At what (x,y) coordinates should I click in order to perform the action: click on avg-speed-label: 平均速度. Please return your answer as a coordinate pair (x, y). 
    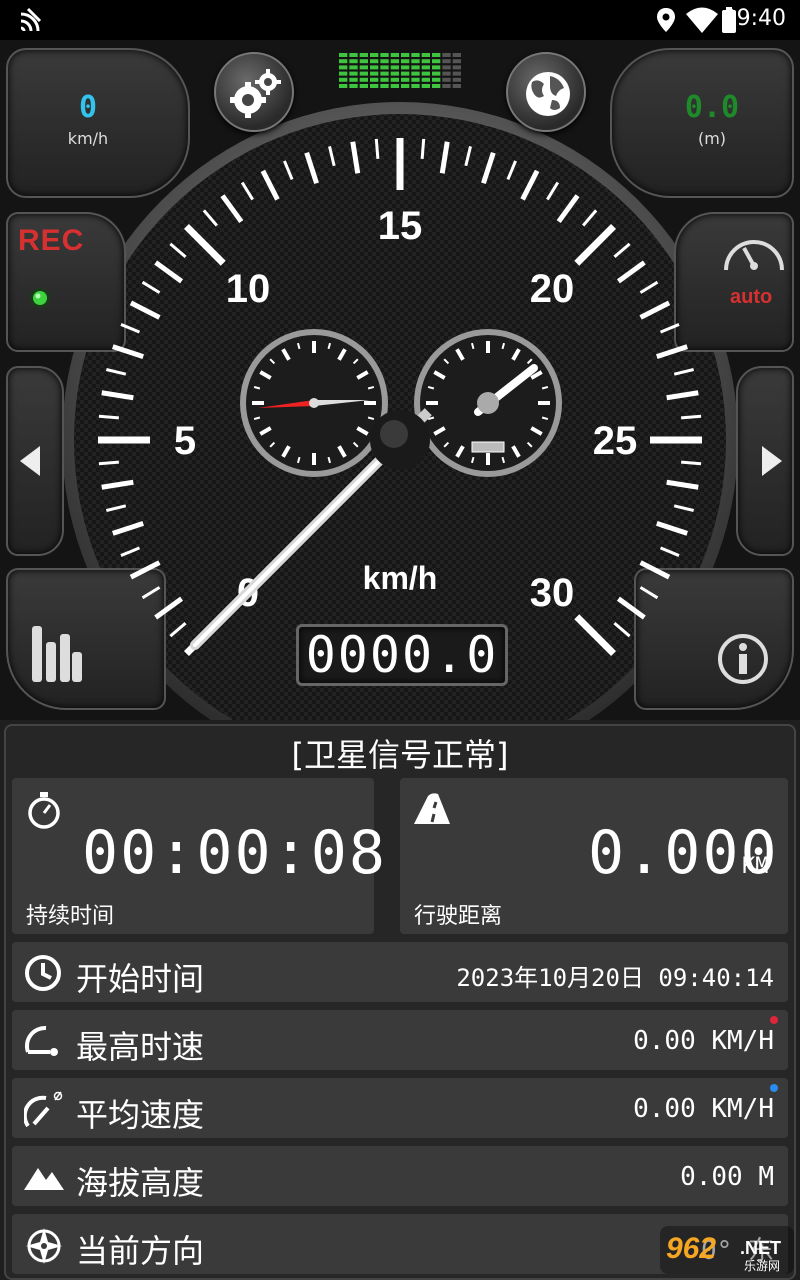
    Looking at the image, I should click on (140, 1115).